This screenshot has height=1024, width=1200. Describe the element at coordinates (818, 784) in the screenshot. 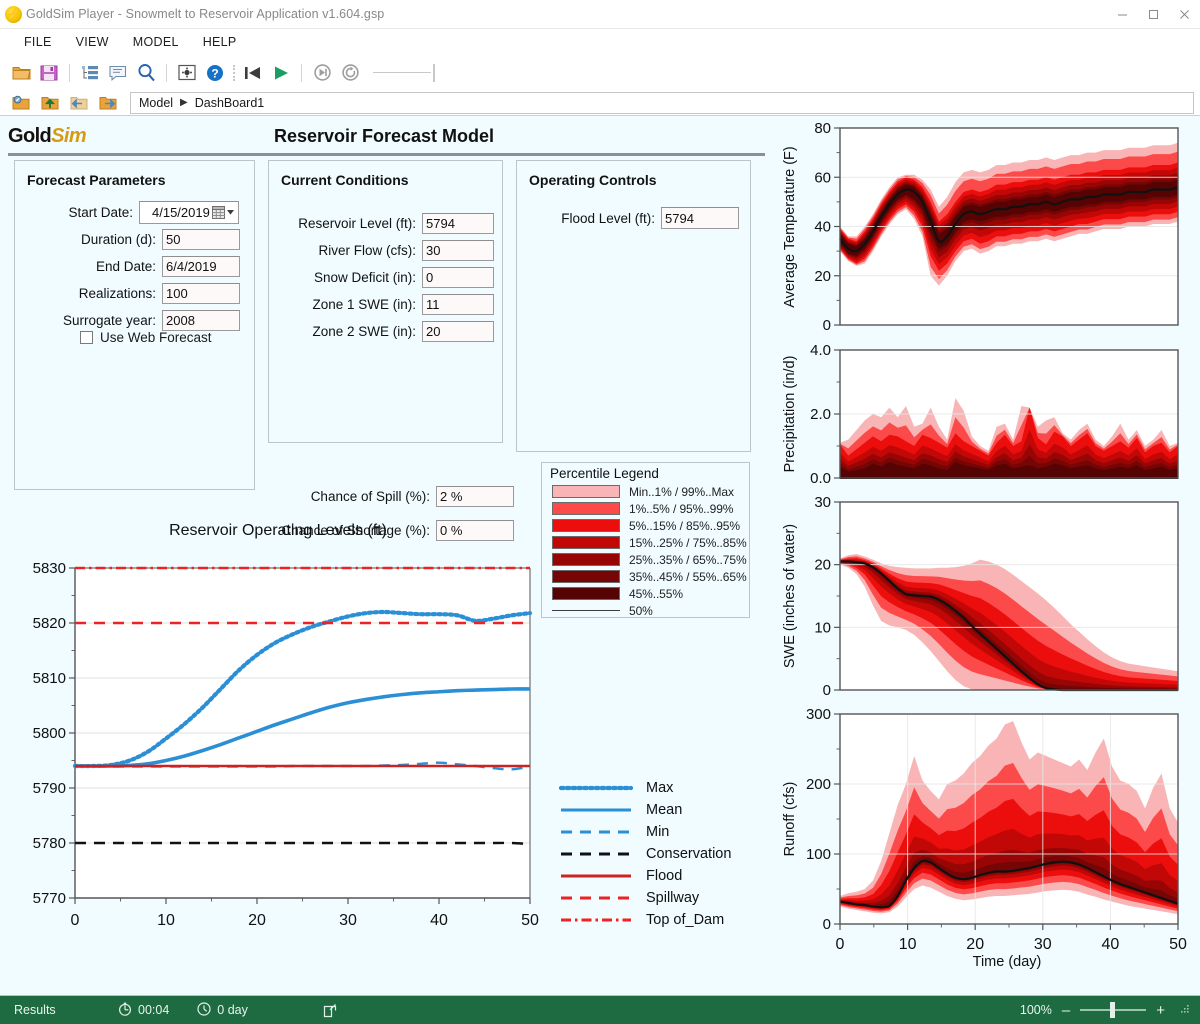

I see `svg-text: 200` at that location.